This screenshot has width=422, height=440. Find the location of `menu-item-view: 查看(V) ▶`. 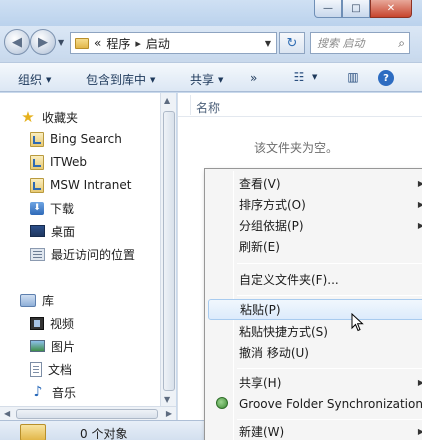

menu-item-view: 查看(V) ▶ is located at coordinates (315, 183).